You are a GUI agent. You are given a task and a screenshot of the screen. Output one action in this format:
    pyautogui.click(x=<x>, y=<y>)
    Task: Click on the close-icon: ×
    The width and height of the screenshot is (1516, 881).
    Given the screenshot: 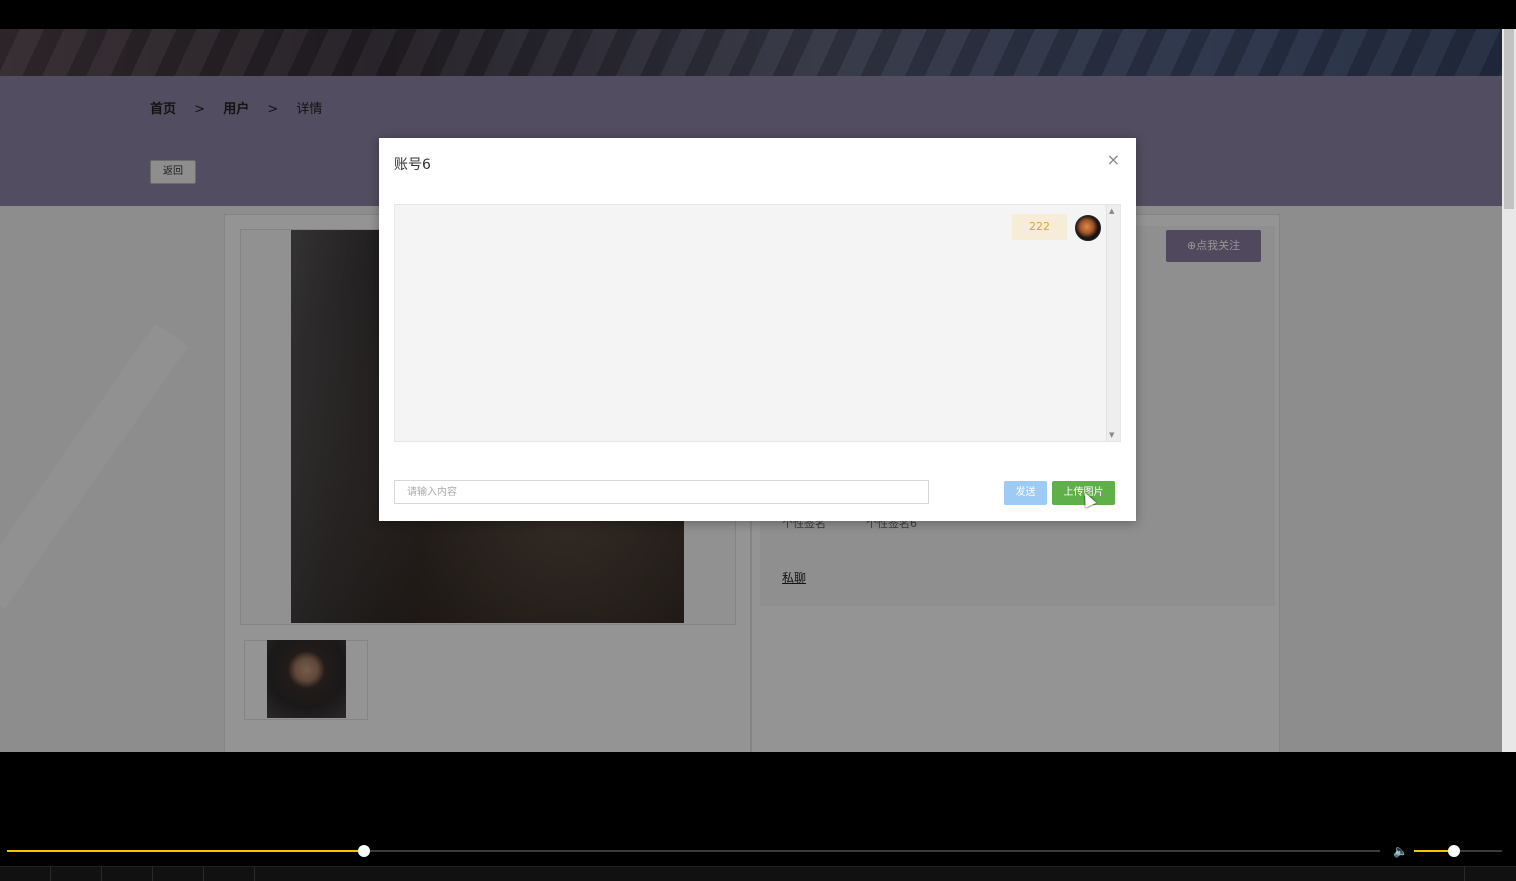 What is the action you would take?
    pyautogui.click(x=1113, y=159)
    